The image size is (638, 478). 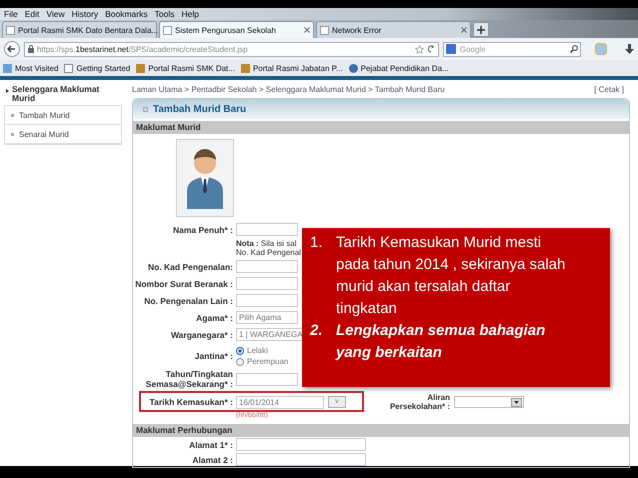 What do you see at coordinates (214, 317) in the screenshot?
I see `field-label: Agama* :` at bounding box center [214, 317].